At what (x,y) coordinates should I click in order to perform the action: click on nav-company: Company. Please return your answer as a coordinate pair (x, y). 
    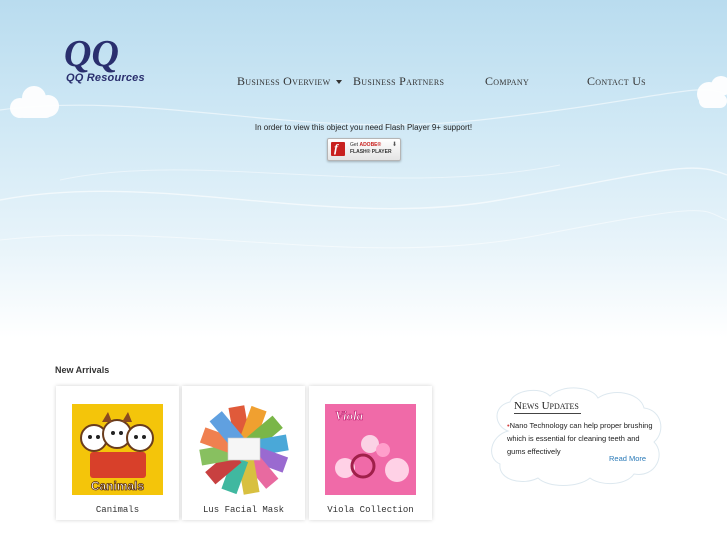
    Looking at the image, I should click on (507, 81).